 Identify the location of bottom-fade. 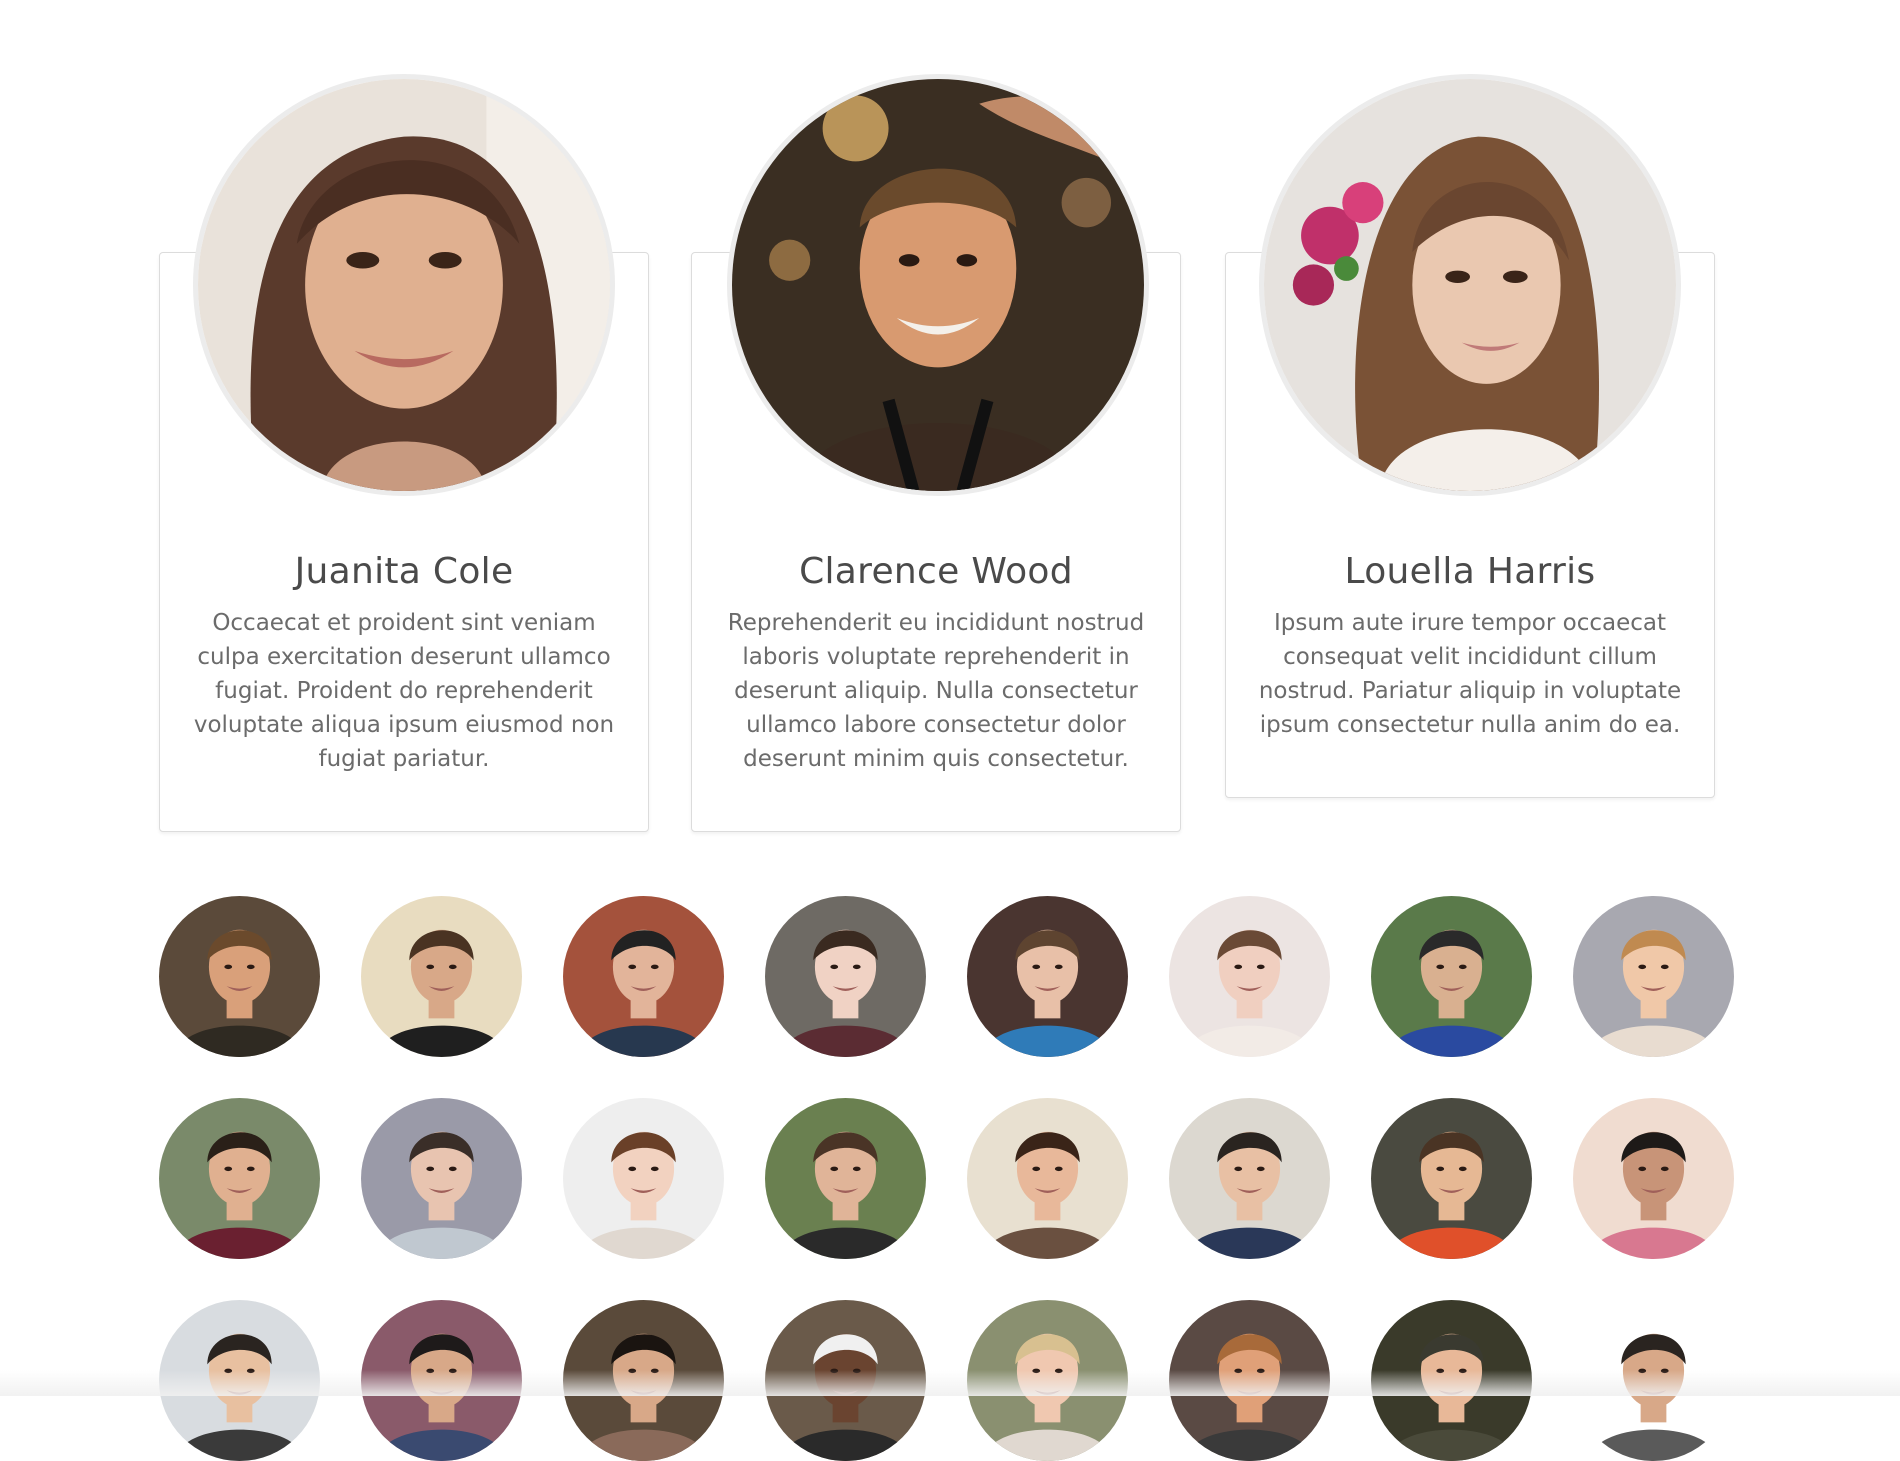
(950, 1383).